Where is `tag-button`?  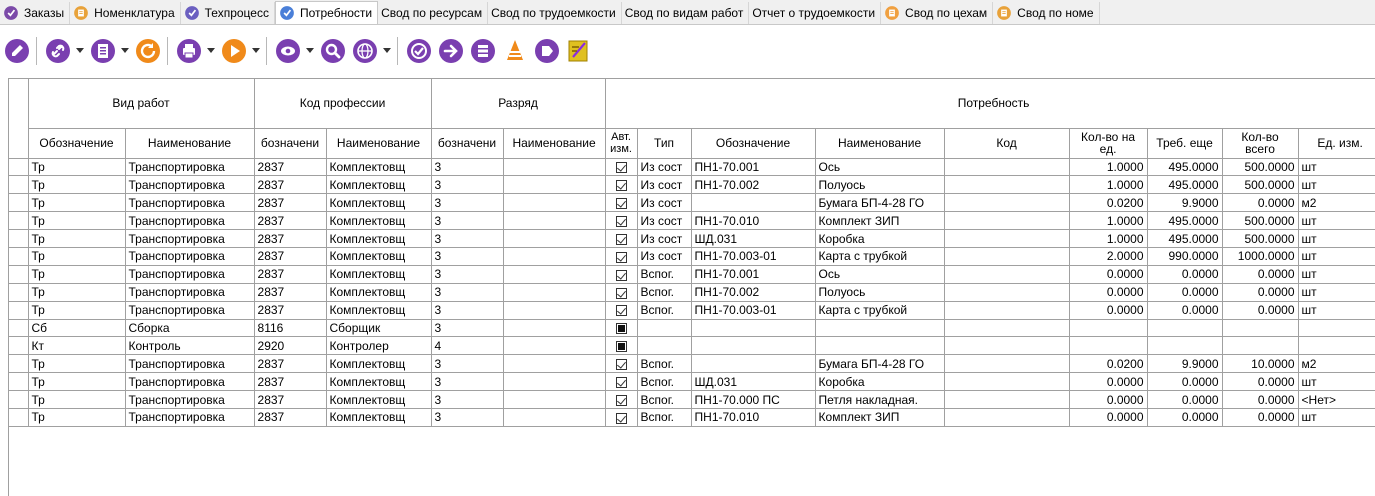
tag-button is located at coordinates (547, 51).